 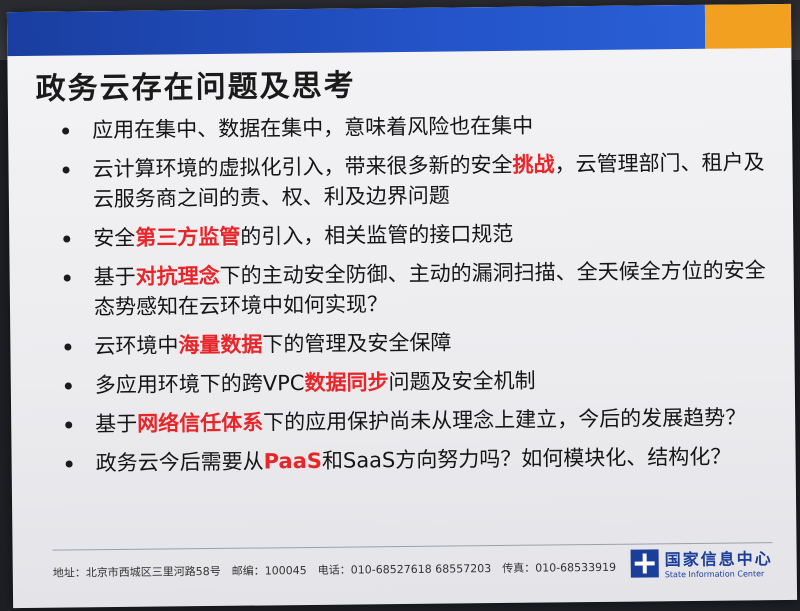 What do you see at coordinates (136, 346) in the screenshot?
I see `bullet-text: 云环境中` at bounding box center [136, 346].